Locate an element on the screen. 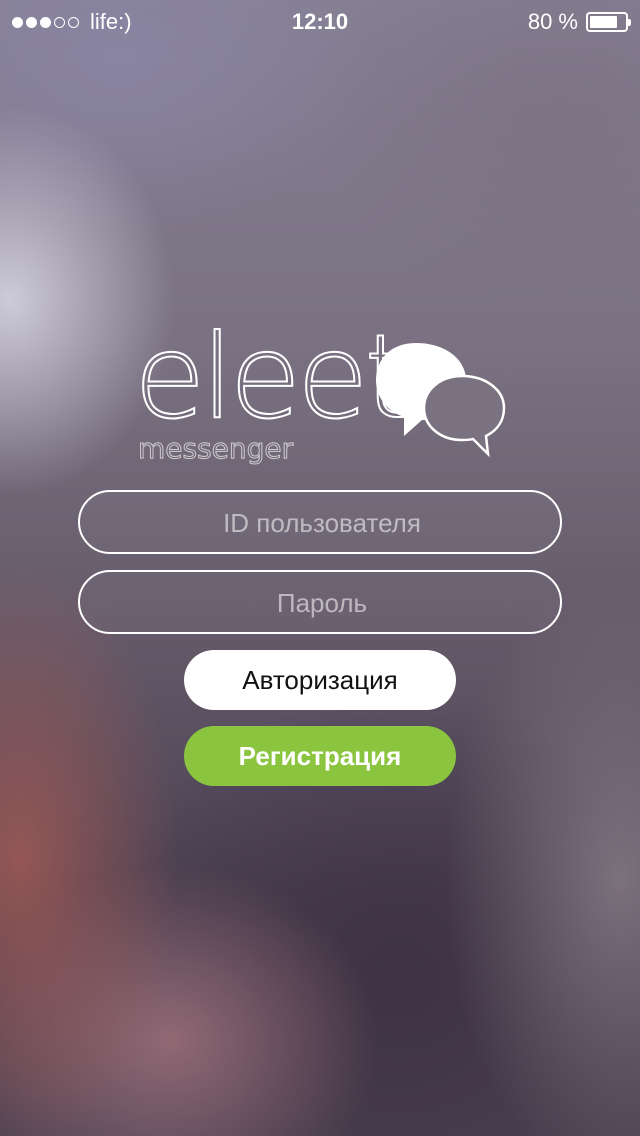 The height and width of the screenshot is (1136, 640). battery-fill is located at coordinates (604, 22).